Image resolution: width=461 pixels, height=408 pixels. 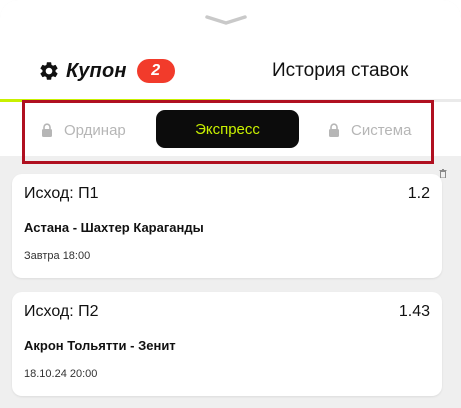 I want to click on mode-ordinar: Ординар, so click(x=83, y=130).